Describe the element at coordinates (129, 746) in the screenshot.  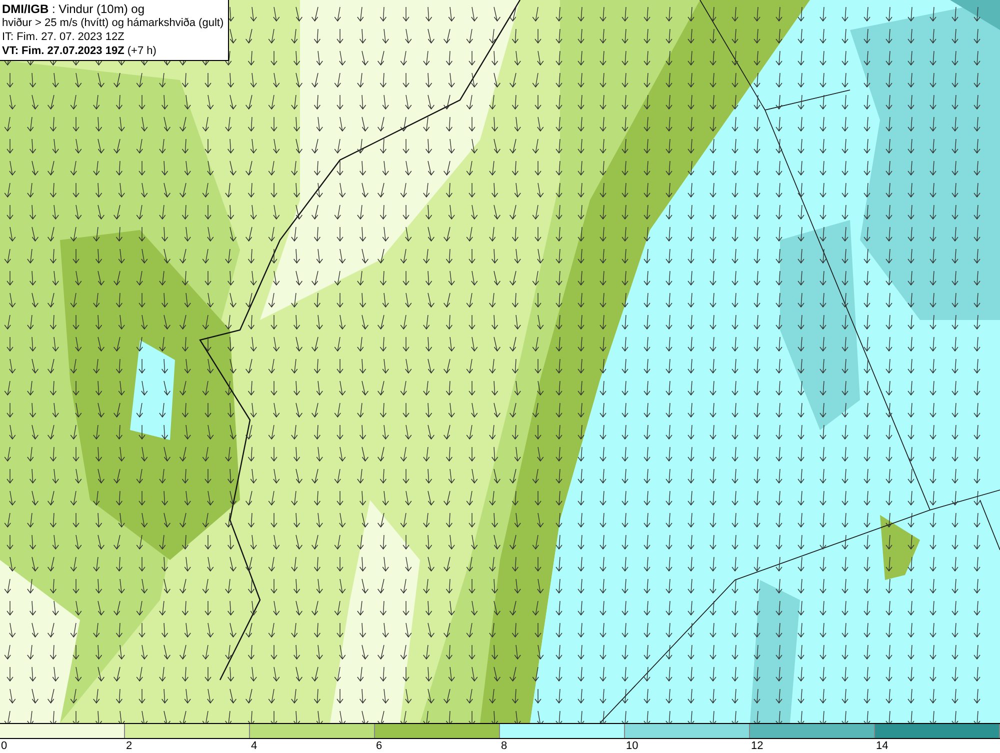
I see `scale-label: 2` at that location.